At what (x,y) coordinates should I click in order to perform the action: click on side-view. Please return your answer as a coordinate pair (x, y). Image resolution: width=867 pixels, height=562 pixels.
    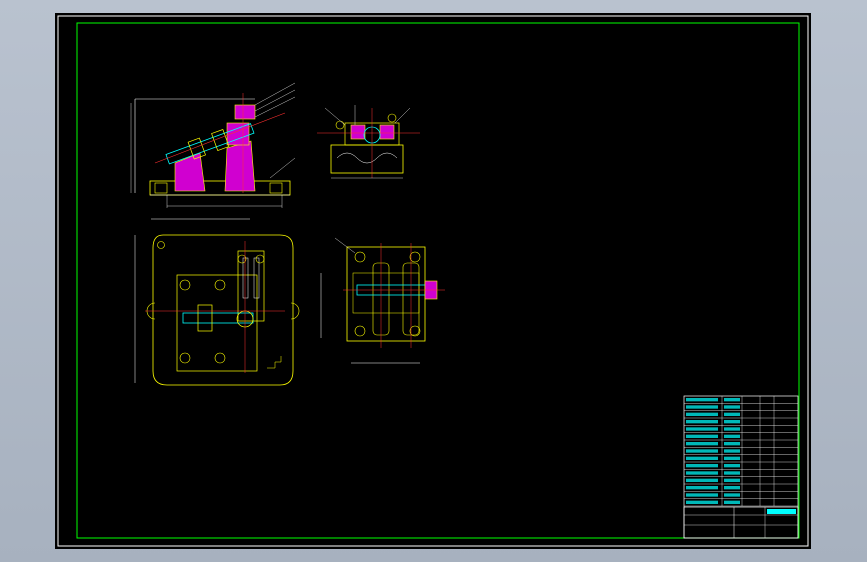
    Looking at the image, I should click on (368, 142).